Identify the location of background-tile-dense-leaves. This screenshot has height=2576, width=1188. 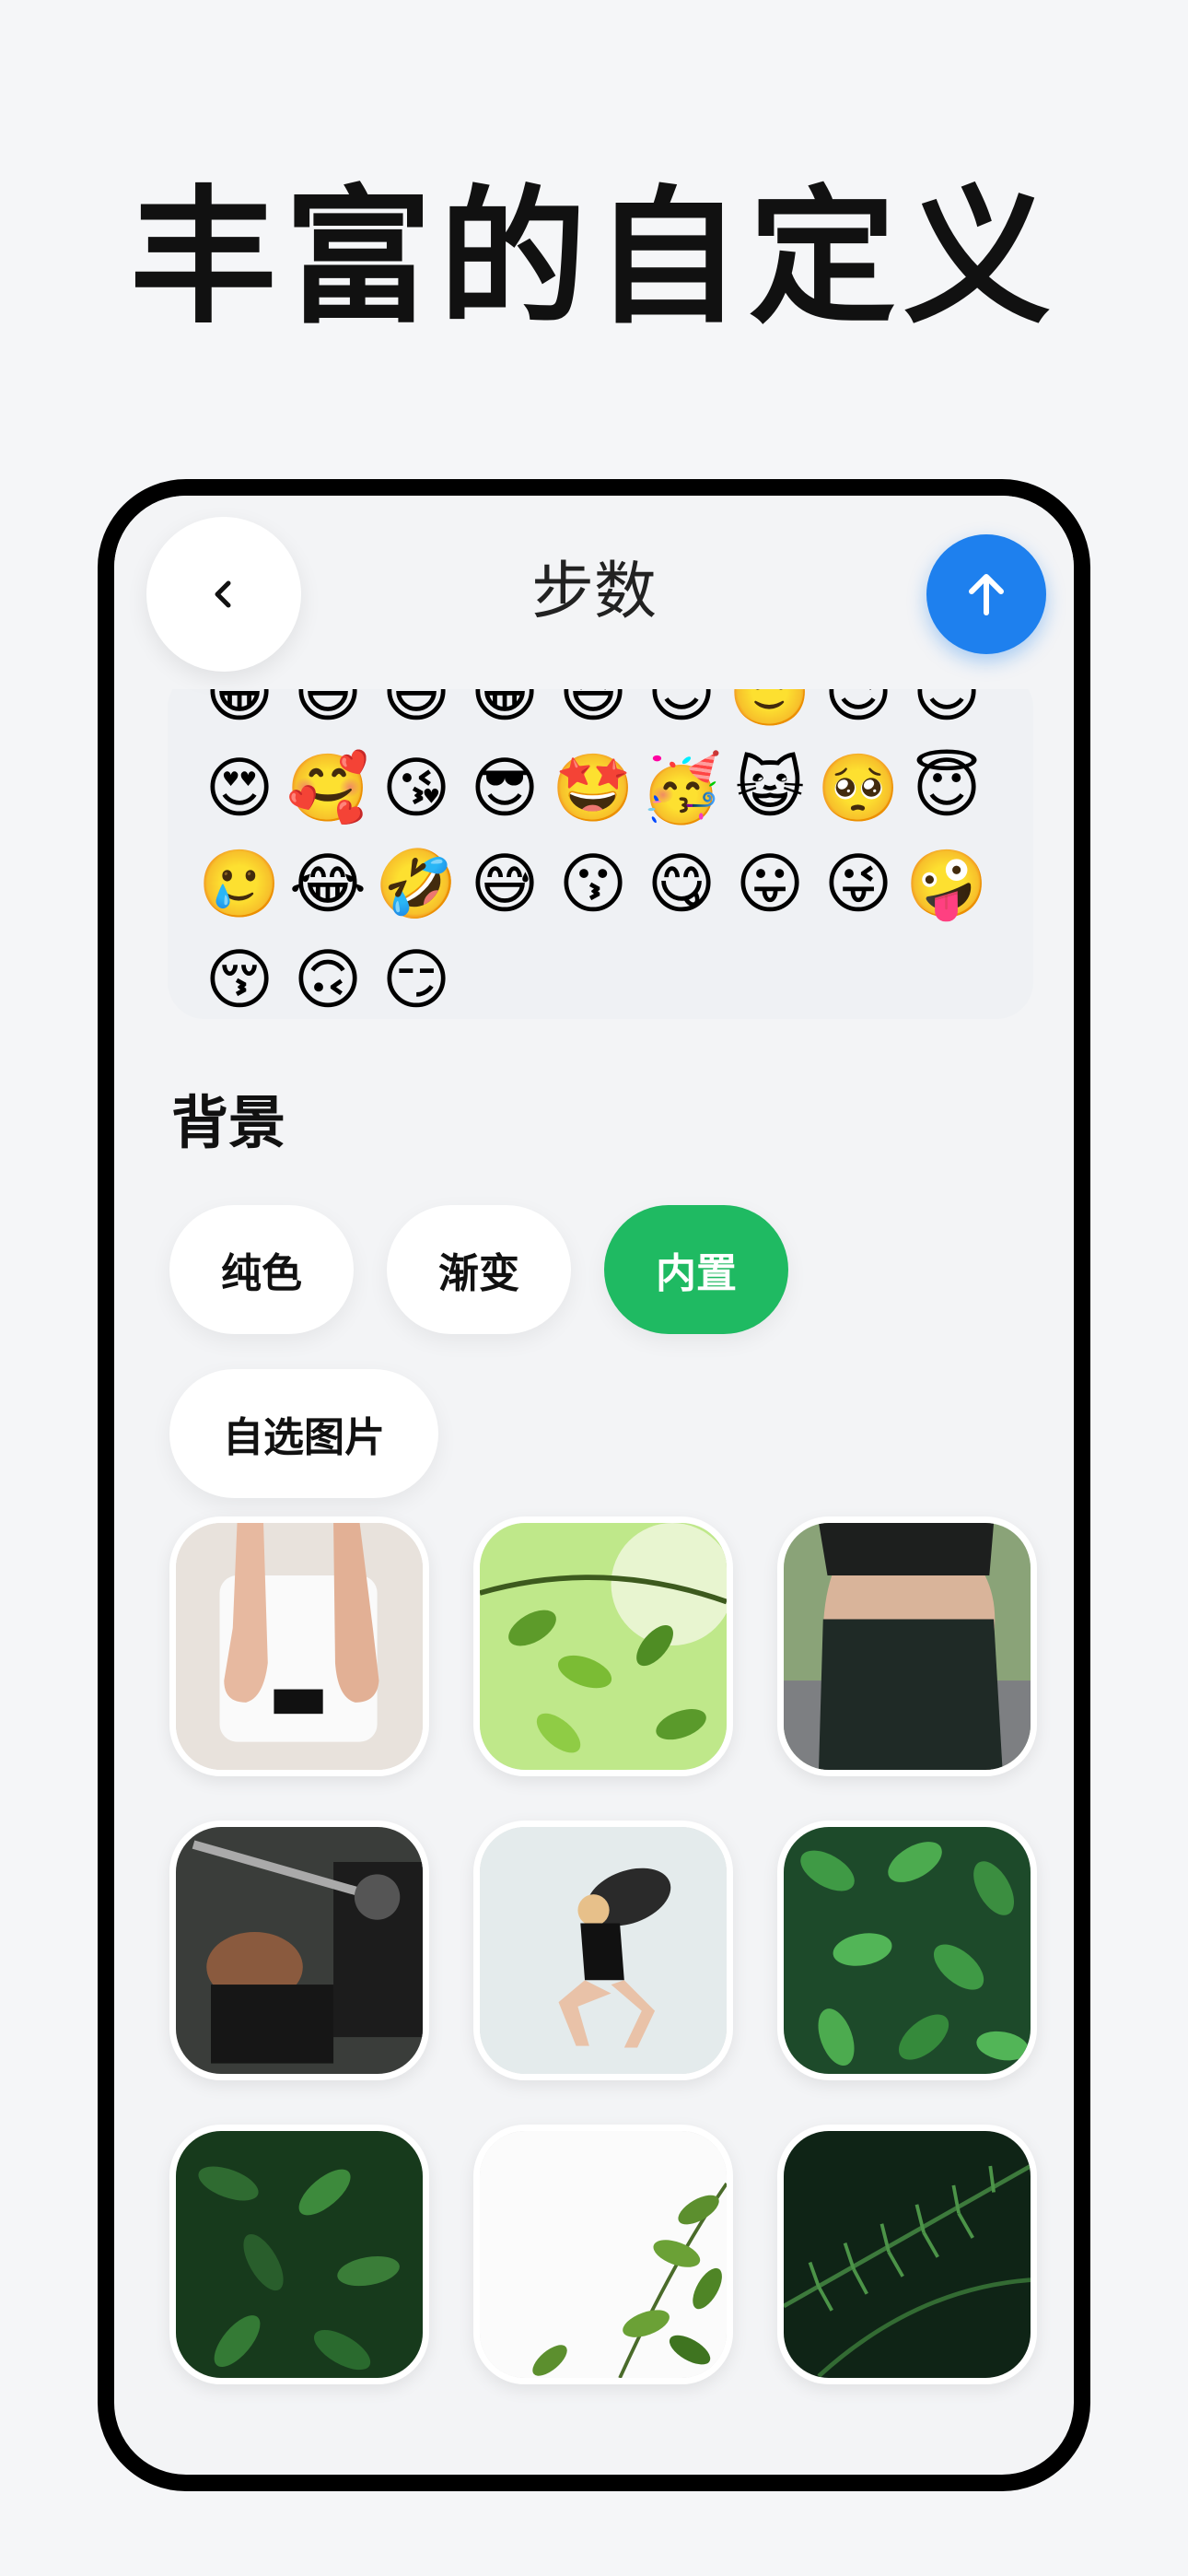
(299, 2254).